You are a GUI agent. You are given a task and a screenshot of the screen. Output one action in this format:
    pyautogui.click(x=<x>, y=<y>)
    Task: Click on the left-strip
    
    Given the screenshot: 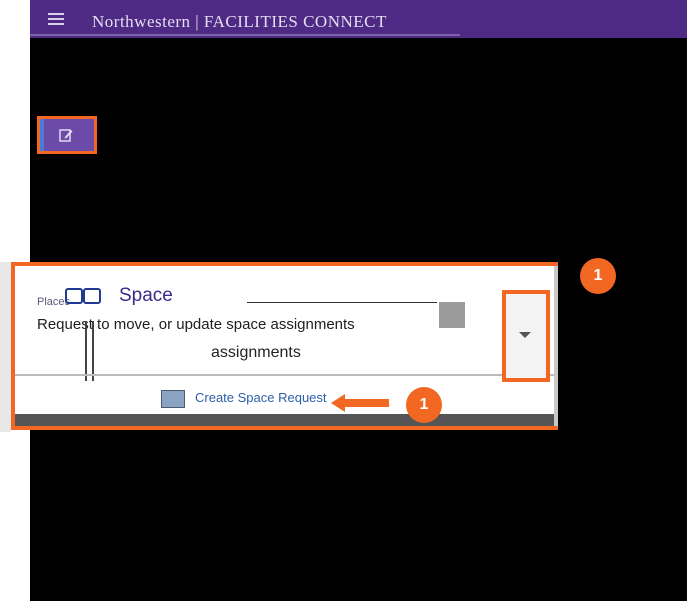 What is the action you would take?
    pyautogui.click(x=5, y=347)
    